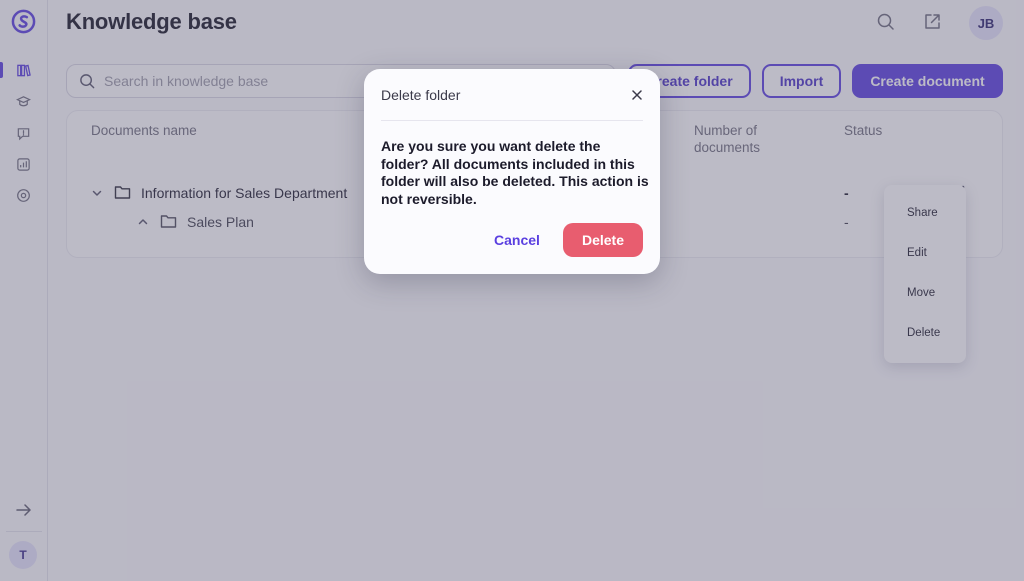 The image size is (1024, 581). I want to click on dialog-title: Delete folder, so click(421, 95).